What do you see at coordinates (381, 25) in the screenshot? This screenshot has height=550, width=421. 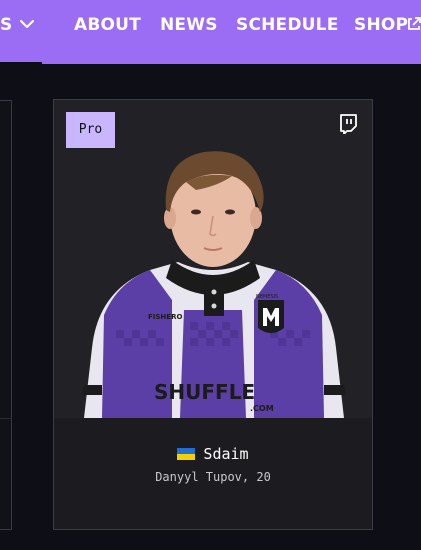 I see `nav-item-shop: SHOP` at bounding box center [381, 25].